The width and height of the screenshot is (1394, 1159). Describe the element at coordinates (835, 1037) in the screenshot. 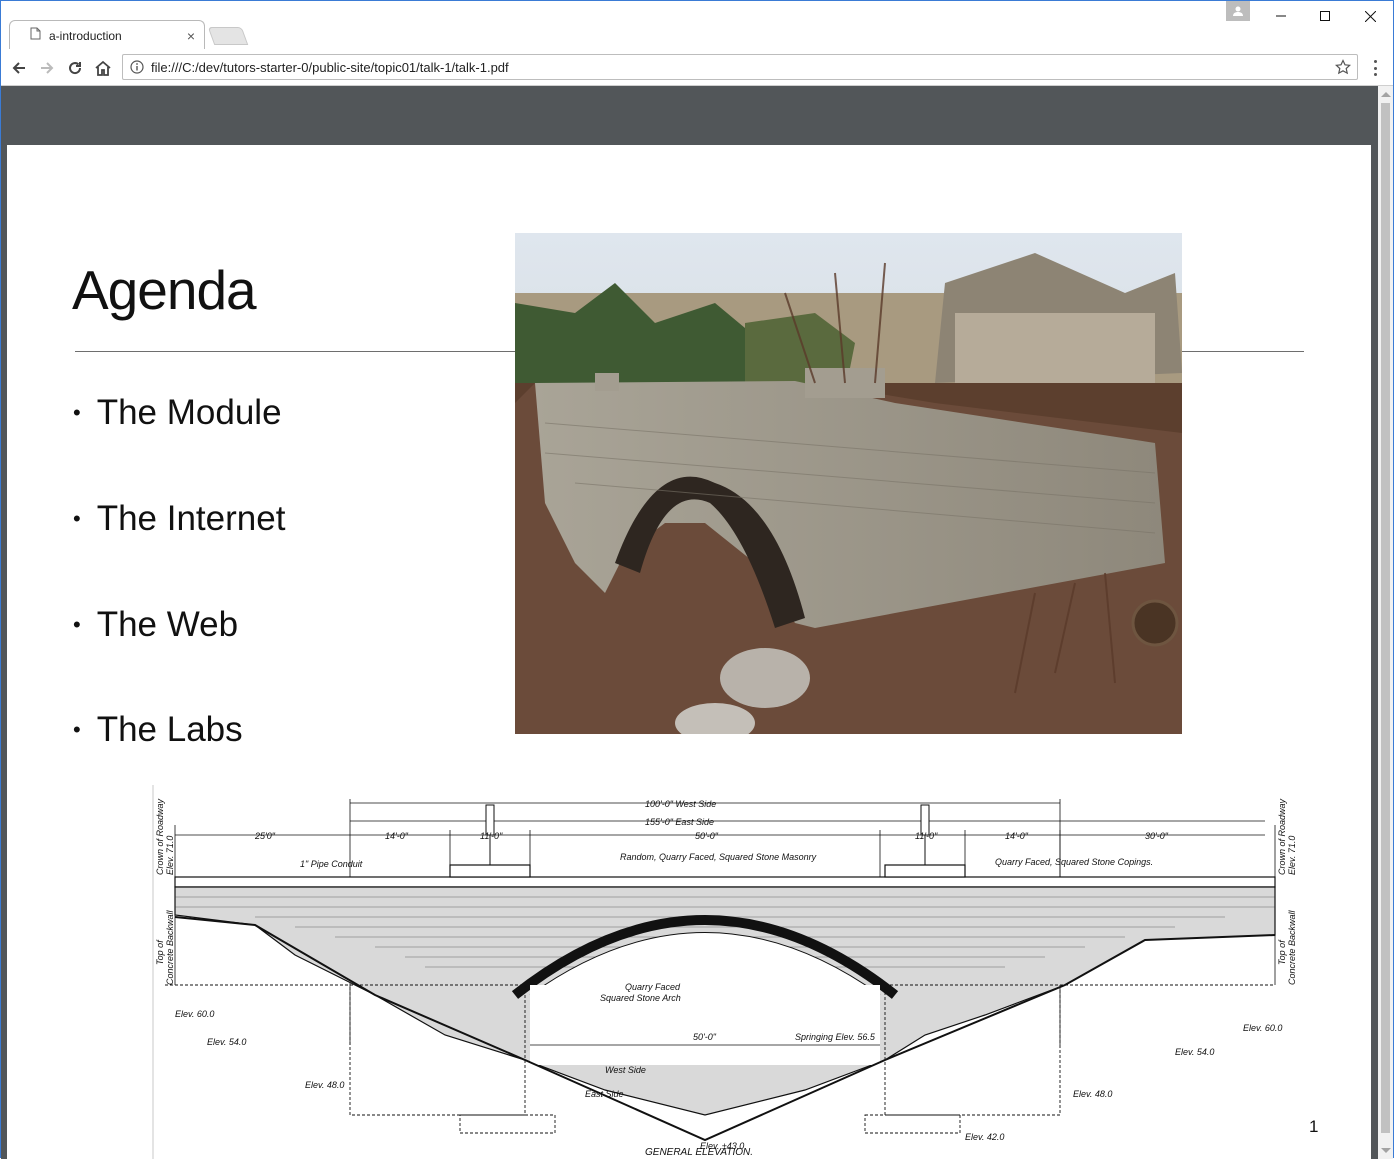

I see `springing-label: Springing Elev. 56.5` at that location.